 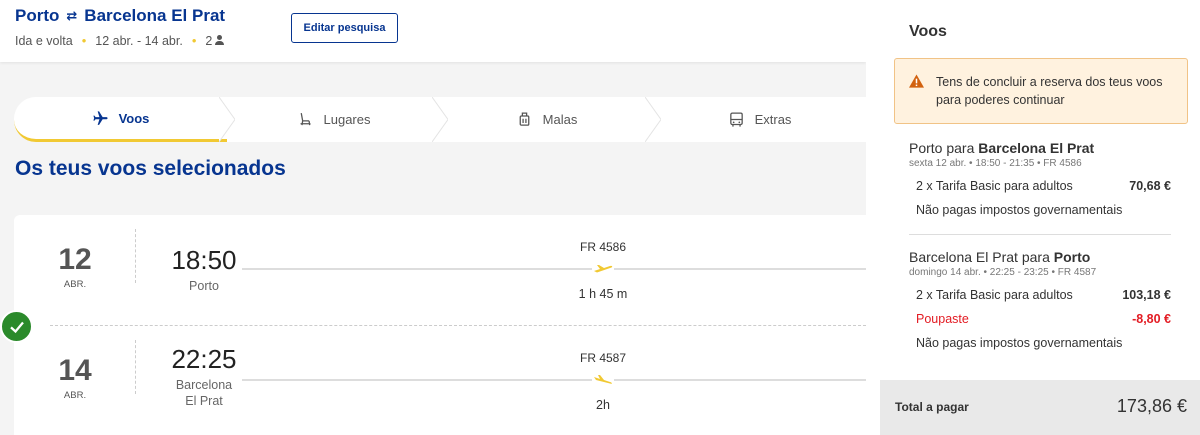 What do you see at coordinates (204, 286) in the screenshot?
I see `departure-city: Porto` at bounding box center [204, 286].